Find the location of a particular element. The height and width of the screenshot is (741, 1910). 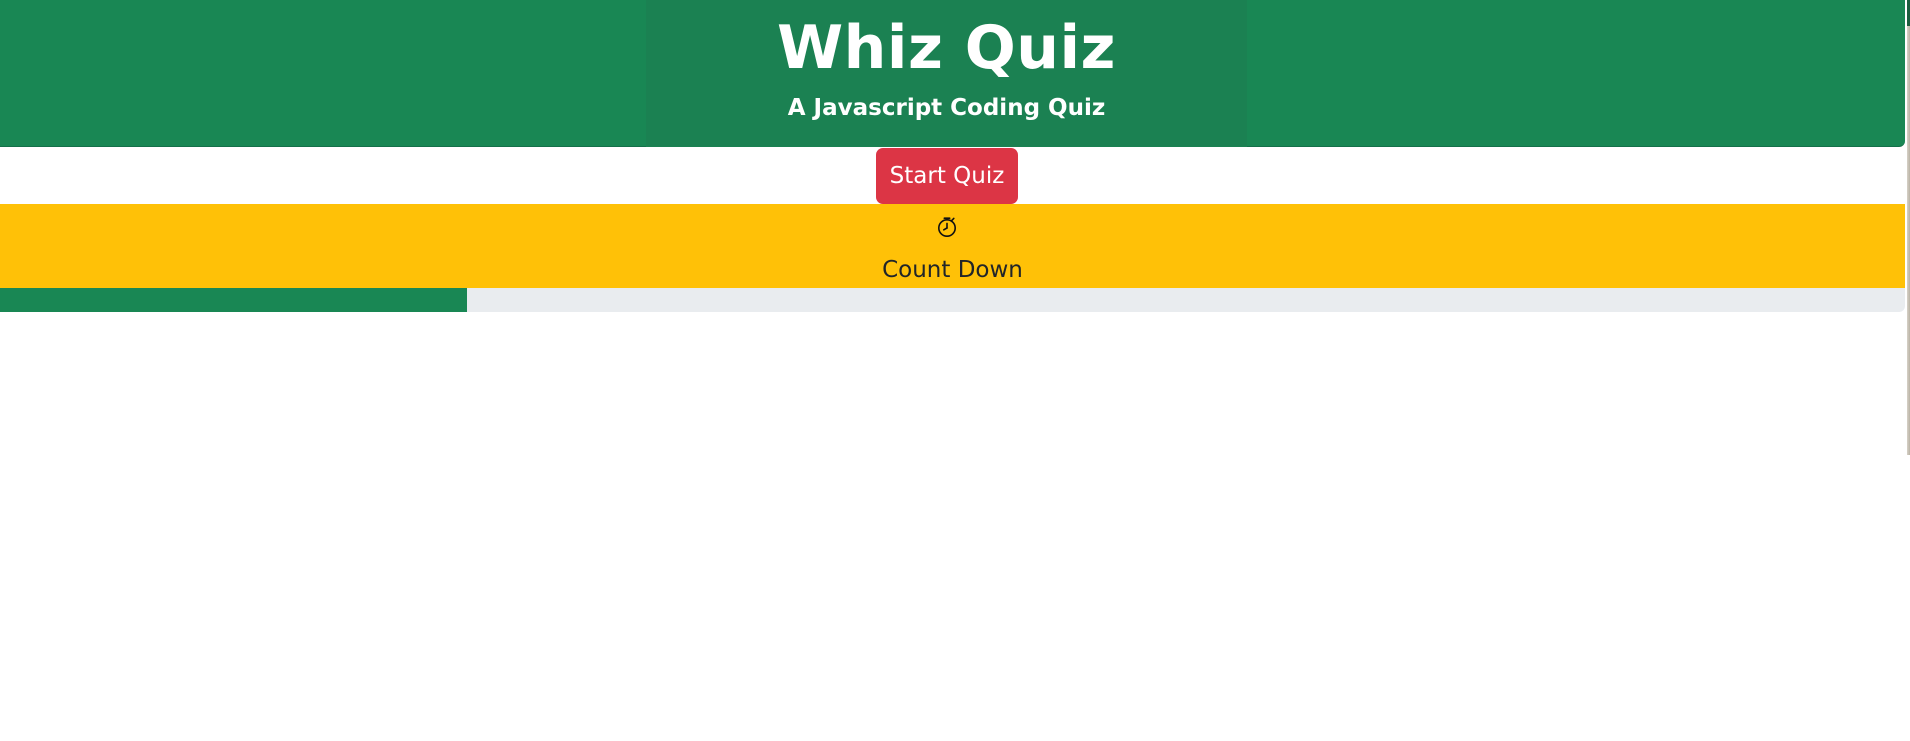

quiz-progress-fill is located at coordinates (233, 300).